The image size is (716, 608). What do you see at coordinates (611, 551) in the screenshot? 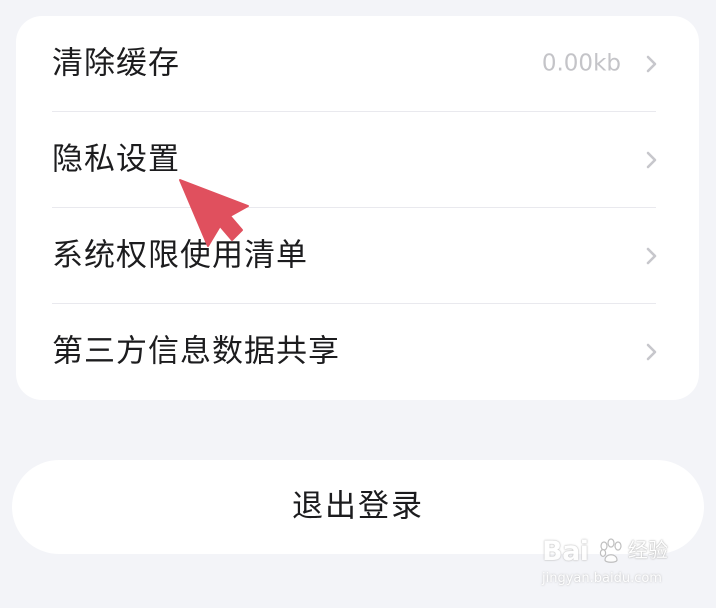
I see `baidu-paw-icon` at bounding box center [611, 551].